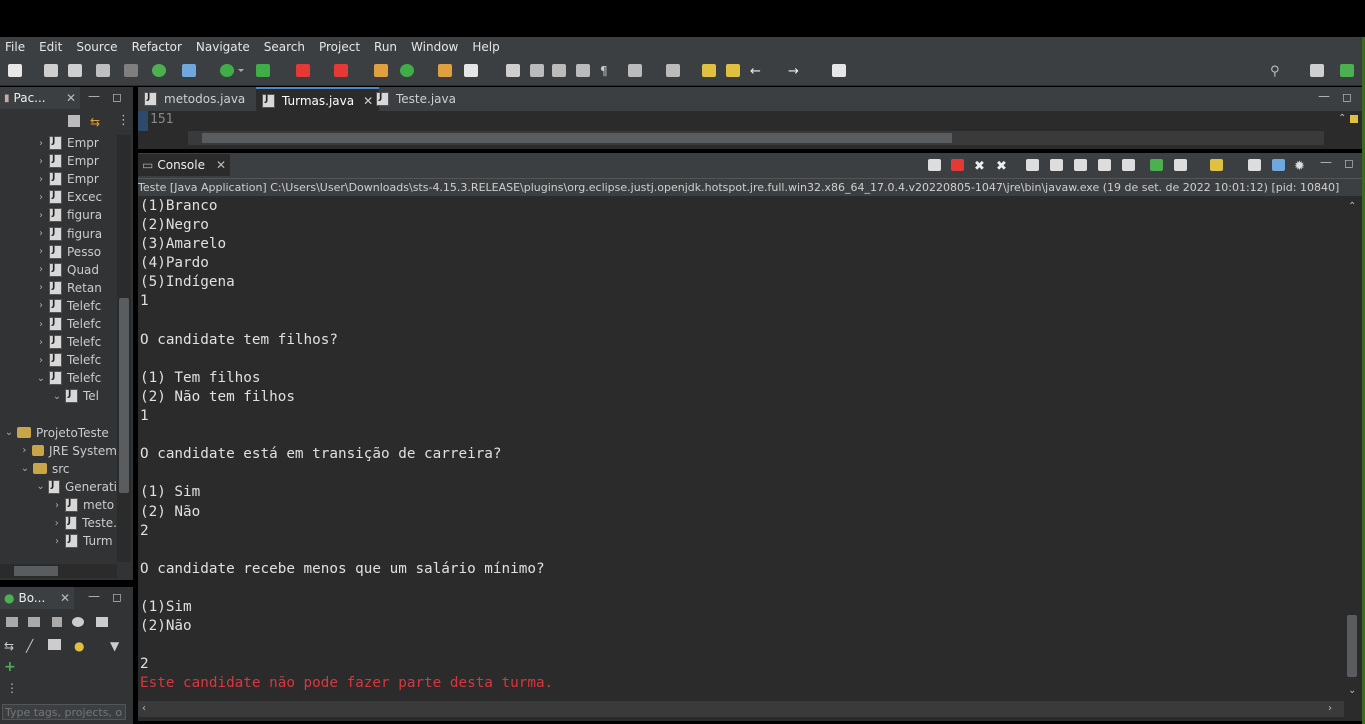 Image resolution: width=1365 pixels, height=724 pixels. What do you see at coordinates (559, 70) in the screenshot?
I see `block-selection-icon` at bounding box center [559, 70].